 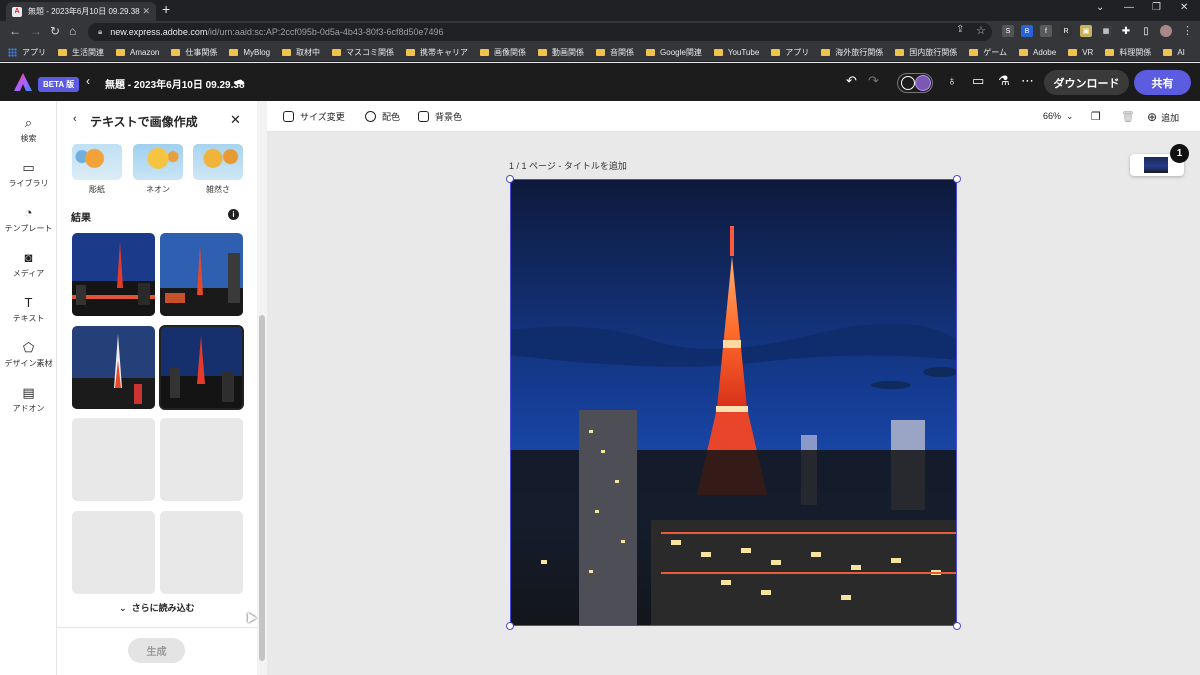 I want to click on bookmark-item: 音関係, so click(x=615, y=52).